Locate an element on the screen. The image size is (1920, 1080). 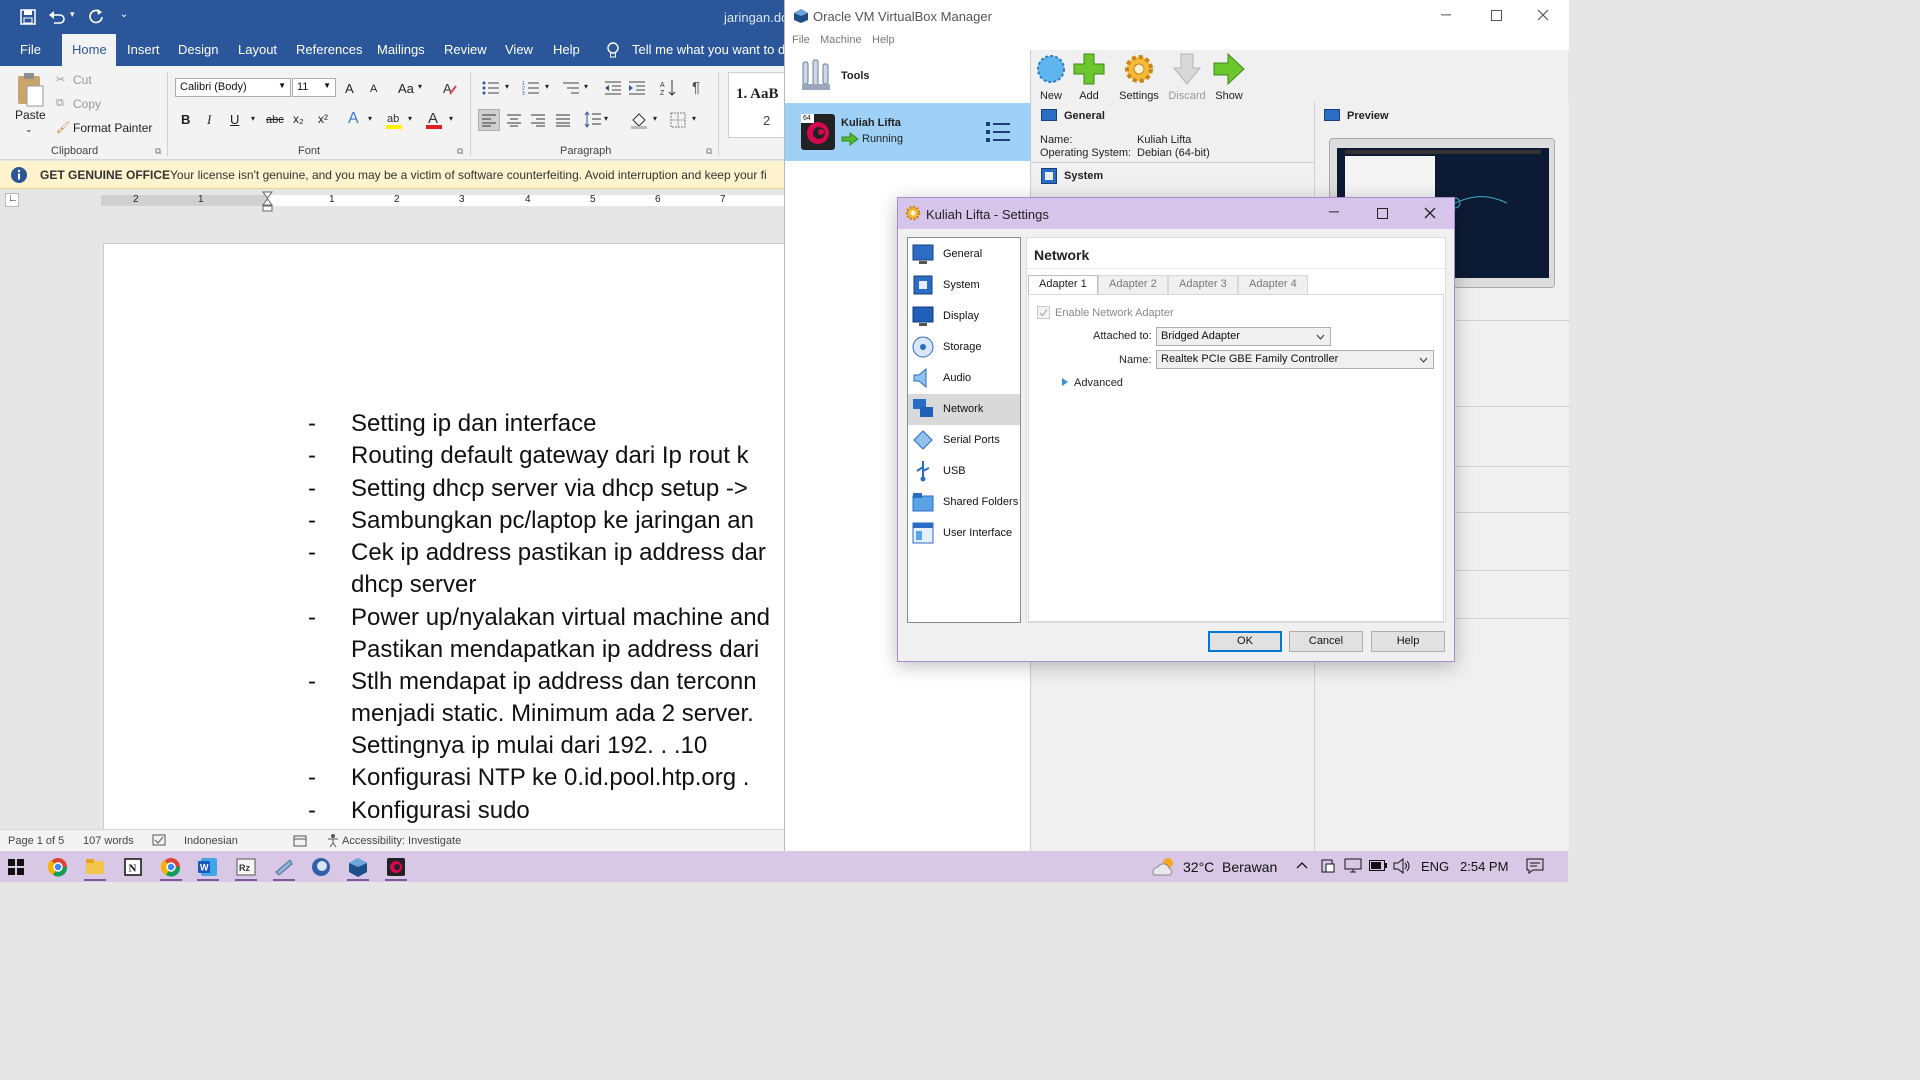
dialog-minimize-icon: ─ is located at coordinates (1334, 211).